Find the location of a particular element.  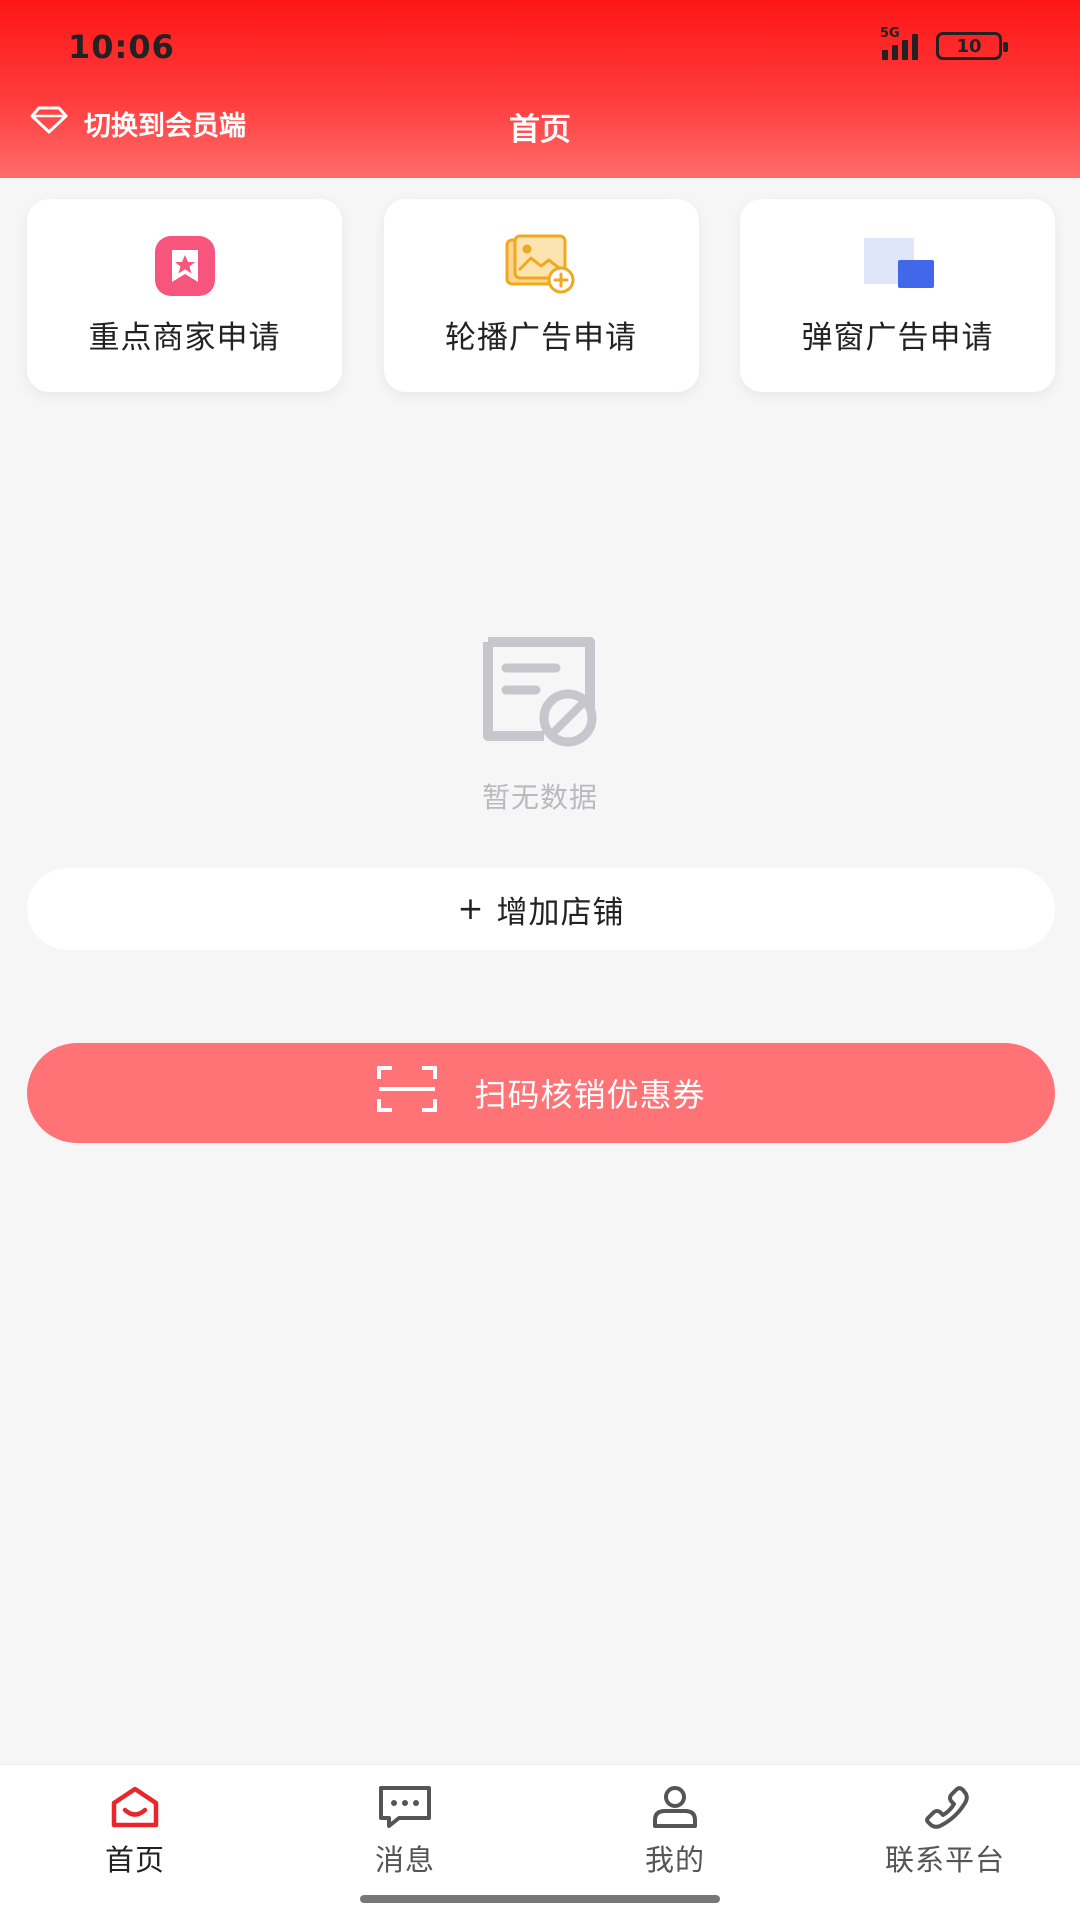

switch-member-button: 切换到会员端 is located at coordinates (138, 123).